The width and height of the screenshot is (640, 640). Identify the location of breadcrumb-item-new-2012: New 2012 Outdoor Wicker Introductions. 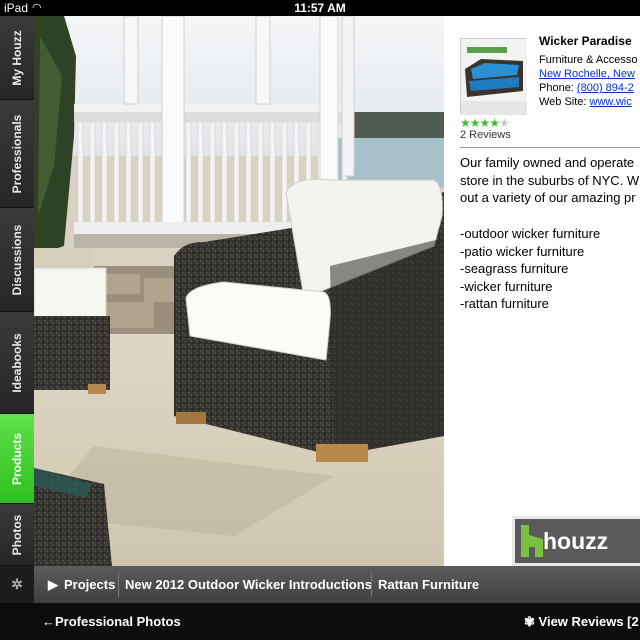
(248, 584).